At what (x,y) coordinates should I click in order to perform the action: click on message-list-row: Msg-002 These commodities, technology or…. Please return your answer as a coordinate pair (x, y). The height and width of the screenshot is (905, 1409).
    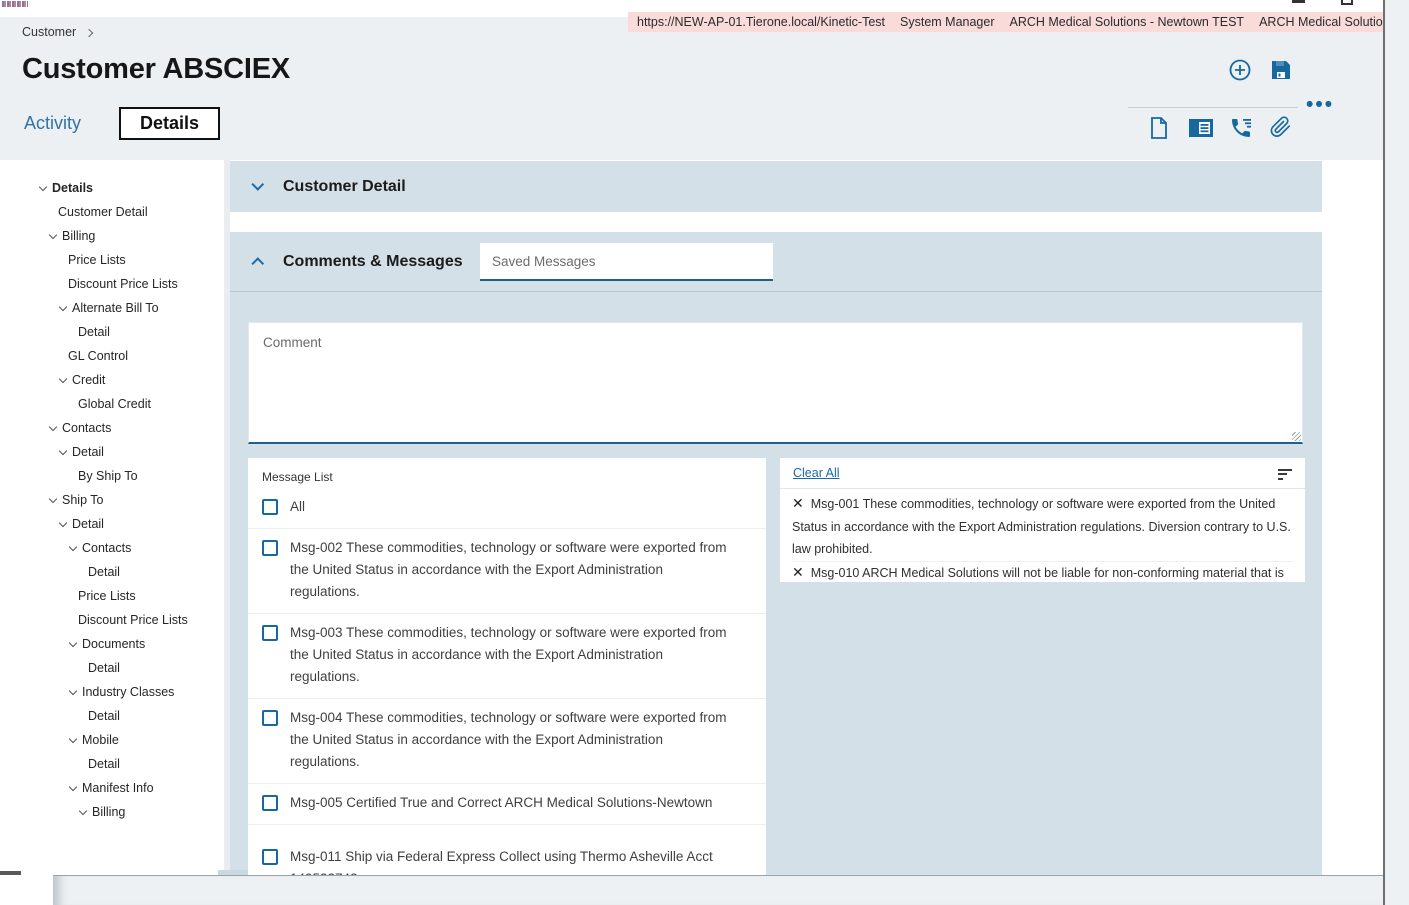
    Looking at the image, I should click on (507, 571).